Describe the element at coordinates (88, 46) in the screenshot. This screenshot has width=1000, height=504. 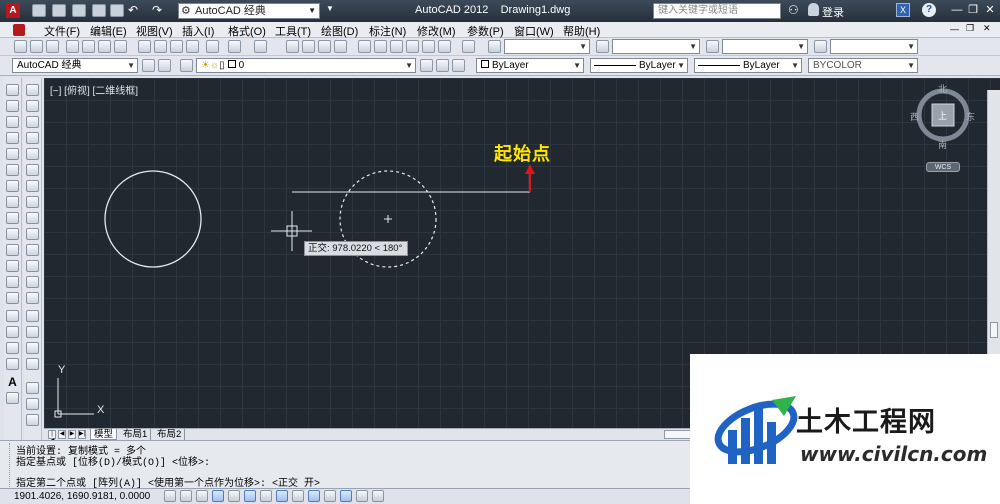
I see `preview-icon` at that location.